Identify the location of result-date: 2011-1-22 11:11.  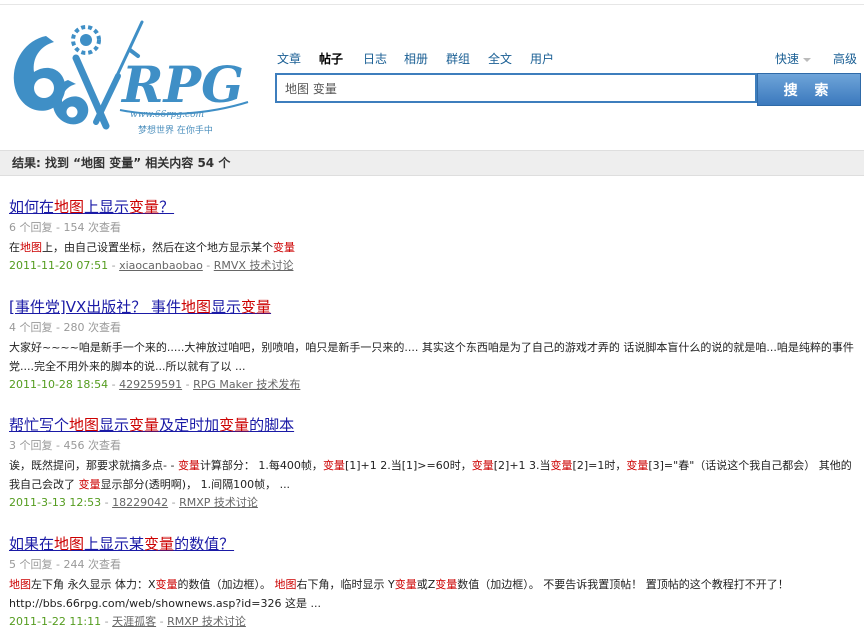
(55, 621).